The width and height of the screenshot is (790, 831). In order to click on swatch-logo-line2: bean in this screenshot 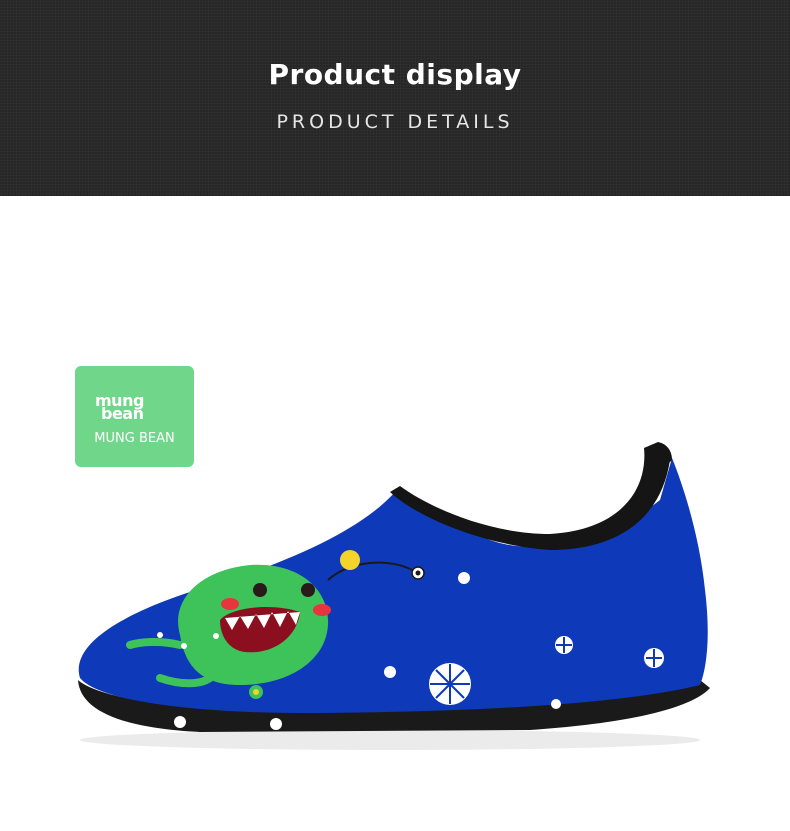, I will do `click(122, 413)`.